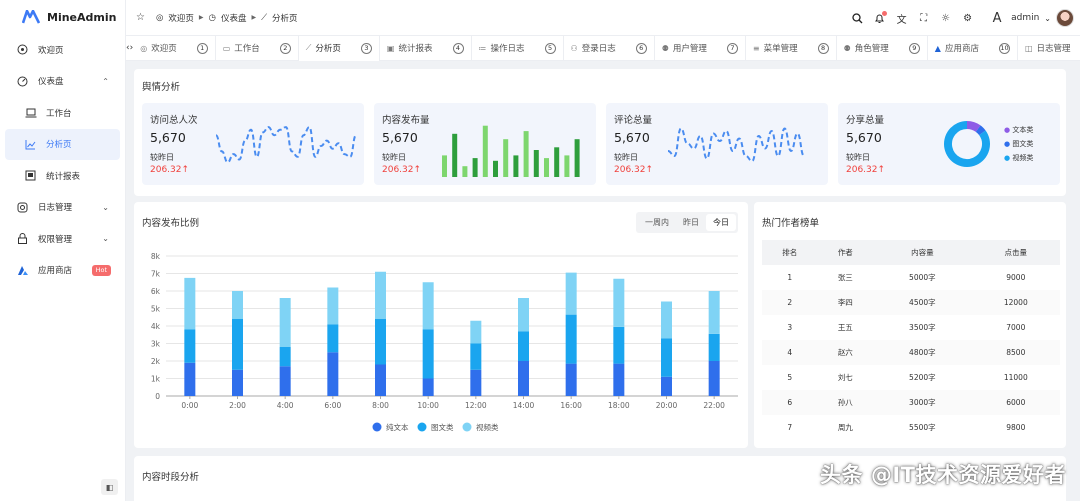 This screenshot has width=1080, height=501. Describe the element at coordinates (609, 48) in the screenshot. I see `tab-login-logs: ⚇ 登录日志 6` at that location.